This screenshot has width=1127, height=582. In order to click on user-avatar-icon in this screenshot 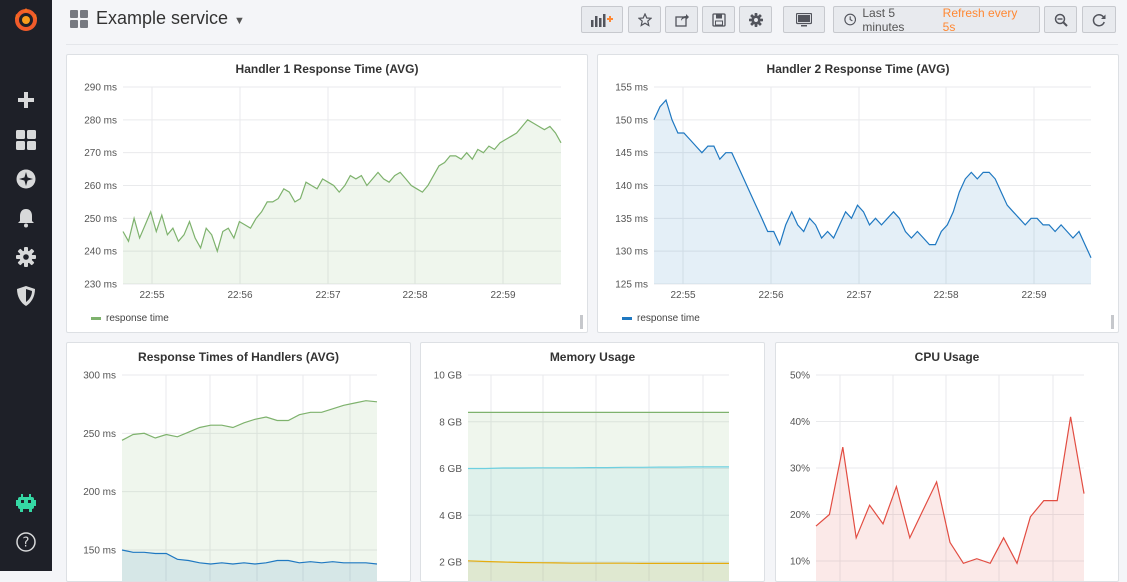, I will do `click(26, 504)`.